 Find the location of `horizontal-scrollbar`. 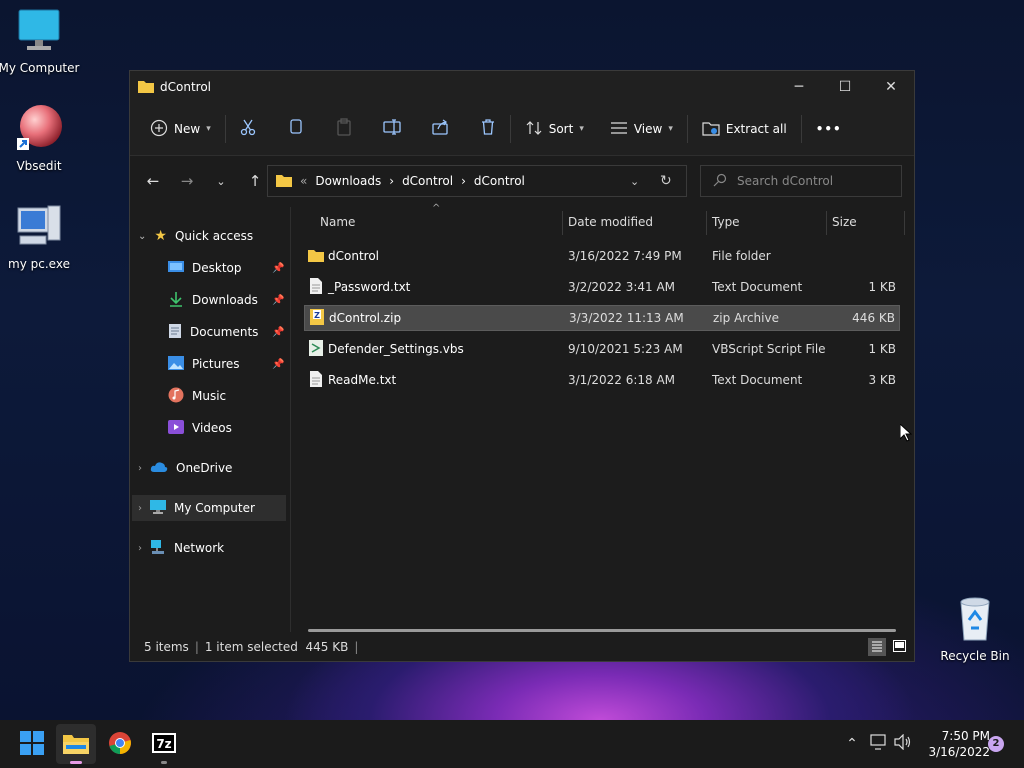

horizontal-scrollbar is located at coordinates (602, 630).